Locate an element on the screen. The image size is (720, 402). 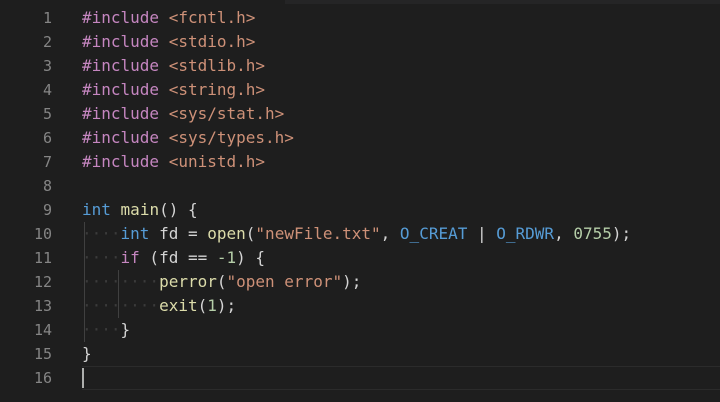
code-line: 7 #include <unistd.h> is located at coordinates (360, 162).